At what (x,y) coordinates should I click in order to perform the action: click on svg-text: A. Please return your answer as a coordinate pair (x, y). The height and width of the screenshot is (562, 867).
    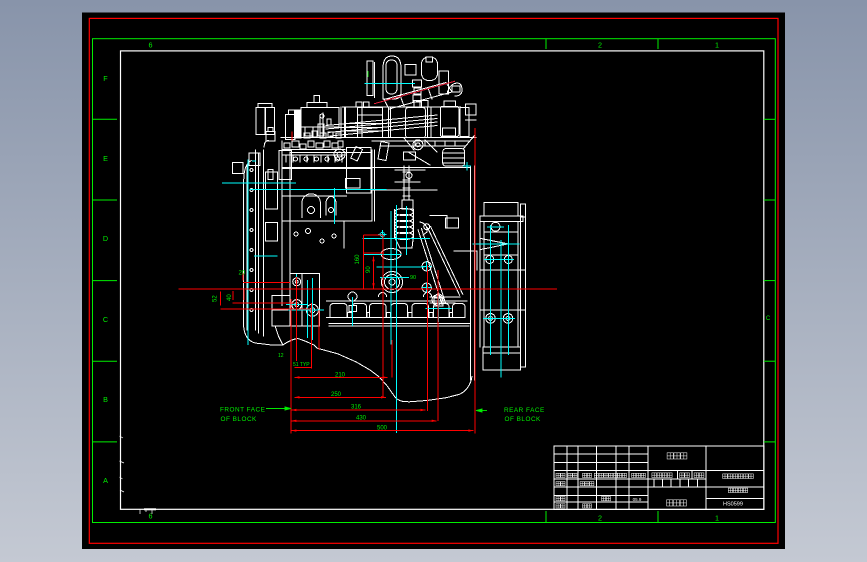
    Looking at the image, I should click on (105, 480).